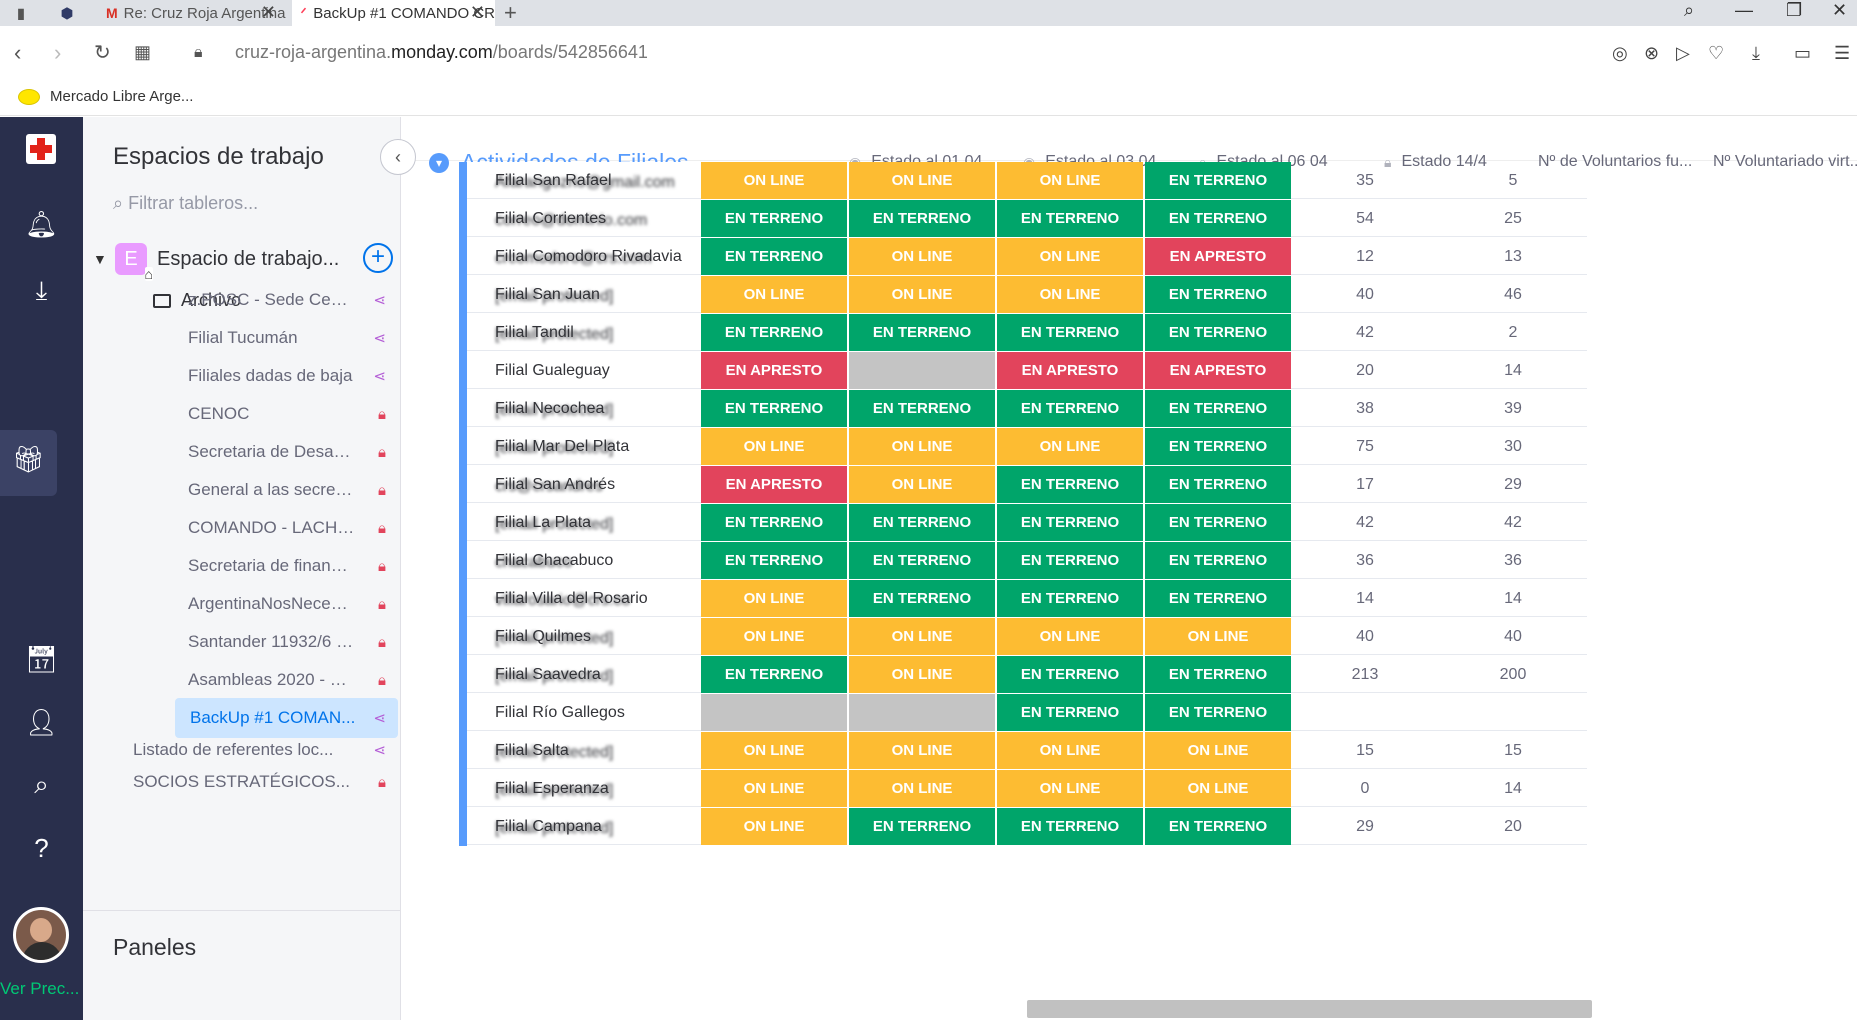 This screenshot has width=1857, height=1020. Describe the element at coordinates (1365, 370) in the screenshot. I see `volunteers-cell: 20` at that location.